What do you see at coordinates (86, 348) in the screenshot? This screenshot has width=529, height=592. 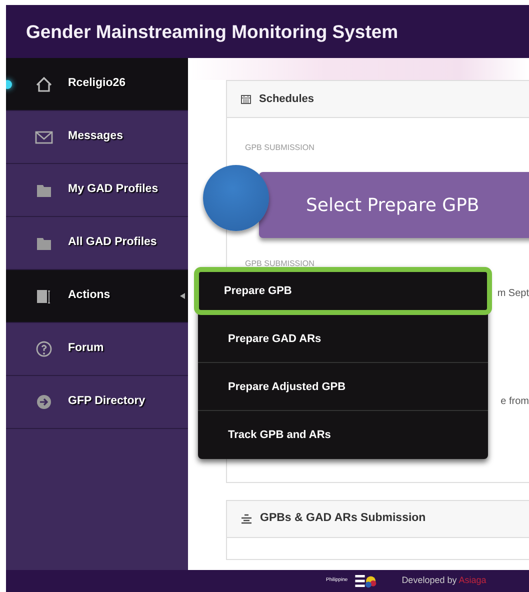 I see `sidebar-item-label: Forum` at bounding box center [86, 348].